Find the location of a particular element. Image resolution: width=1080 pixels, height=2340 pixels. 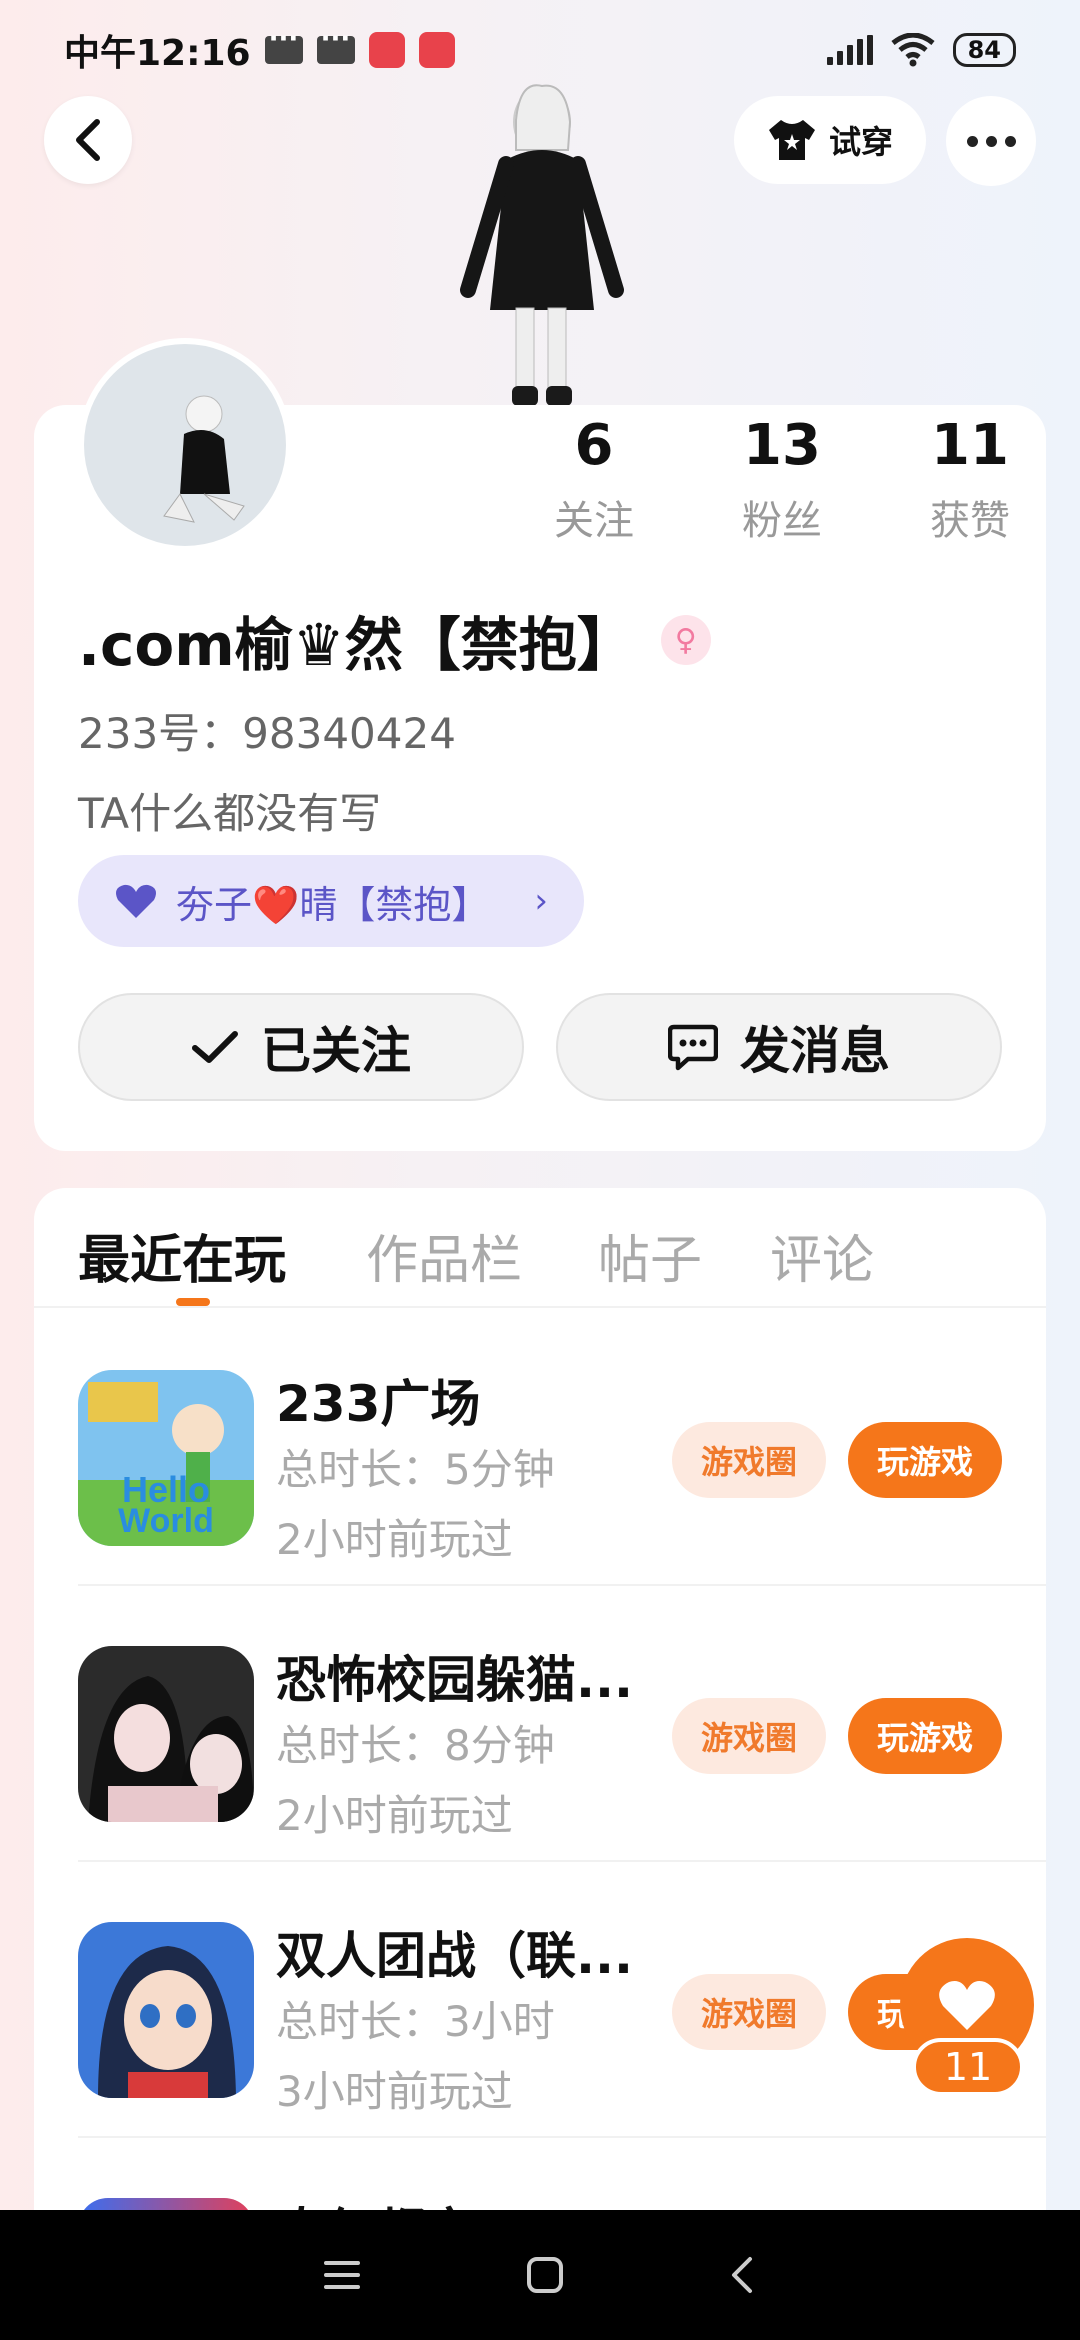

stat-label: 关注 is located at coordinates (594, 521).